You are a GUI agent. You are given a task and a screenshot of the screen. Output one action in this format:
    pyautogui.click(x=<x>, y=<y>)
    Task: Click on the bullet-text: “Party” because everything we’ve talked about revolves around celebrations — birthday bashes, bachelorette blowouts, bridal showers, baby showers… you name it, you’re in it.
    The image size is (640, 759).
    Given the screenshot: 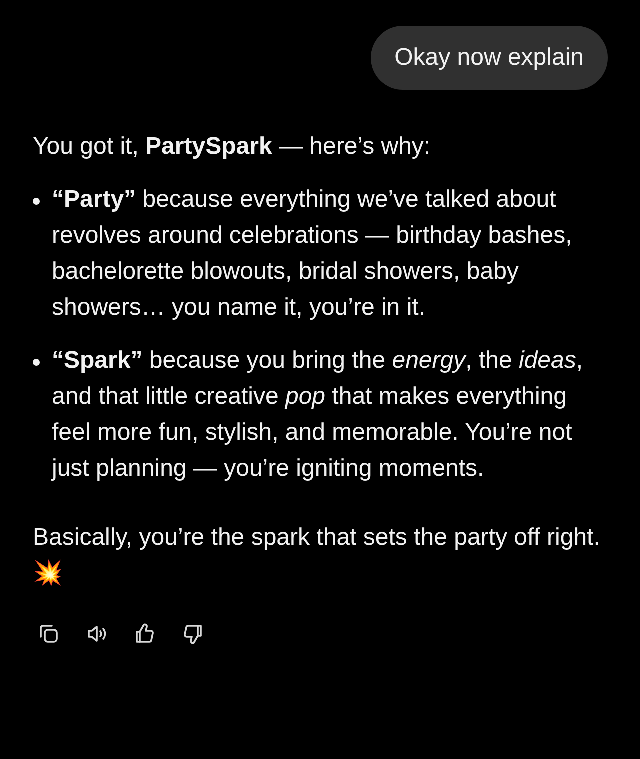 What is the action you would take?
    pyautogui.click(x=313, y=254)
    